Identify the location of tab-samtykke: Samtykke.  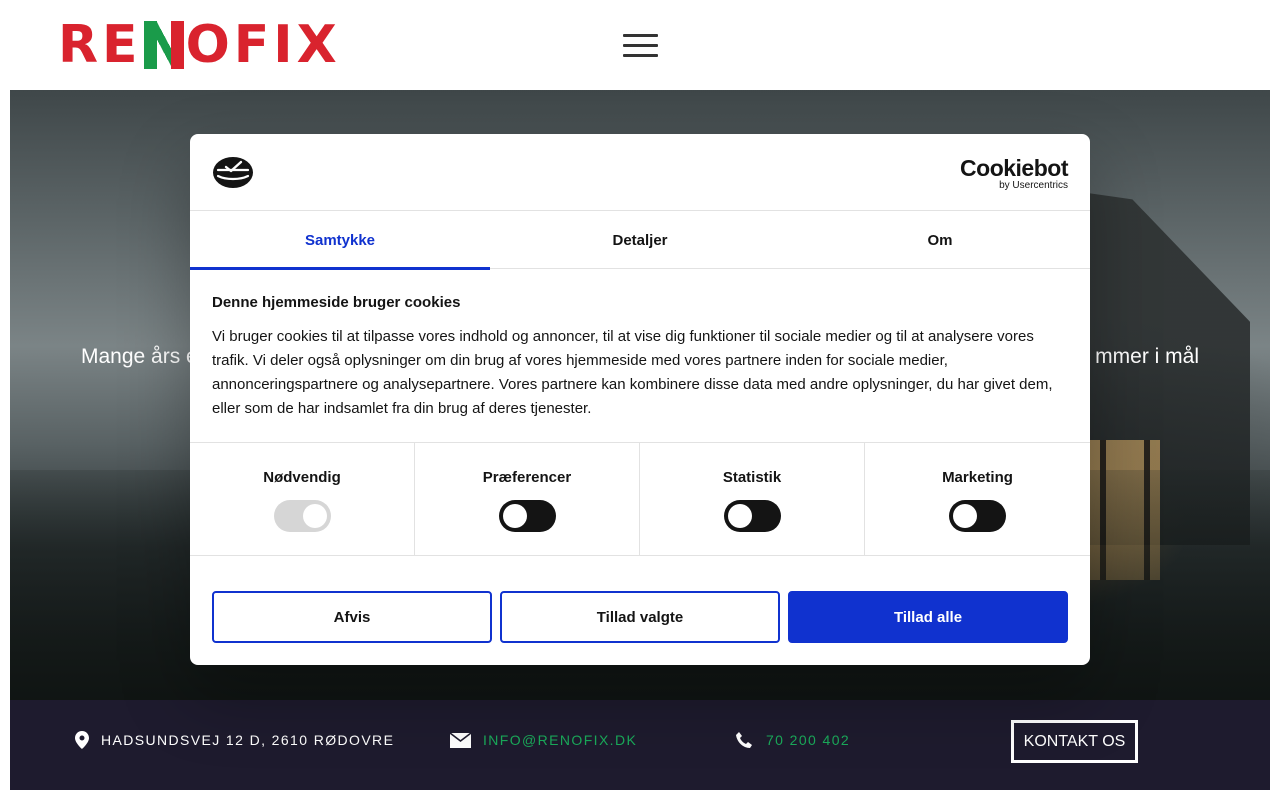
(340, 240).